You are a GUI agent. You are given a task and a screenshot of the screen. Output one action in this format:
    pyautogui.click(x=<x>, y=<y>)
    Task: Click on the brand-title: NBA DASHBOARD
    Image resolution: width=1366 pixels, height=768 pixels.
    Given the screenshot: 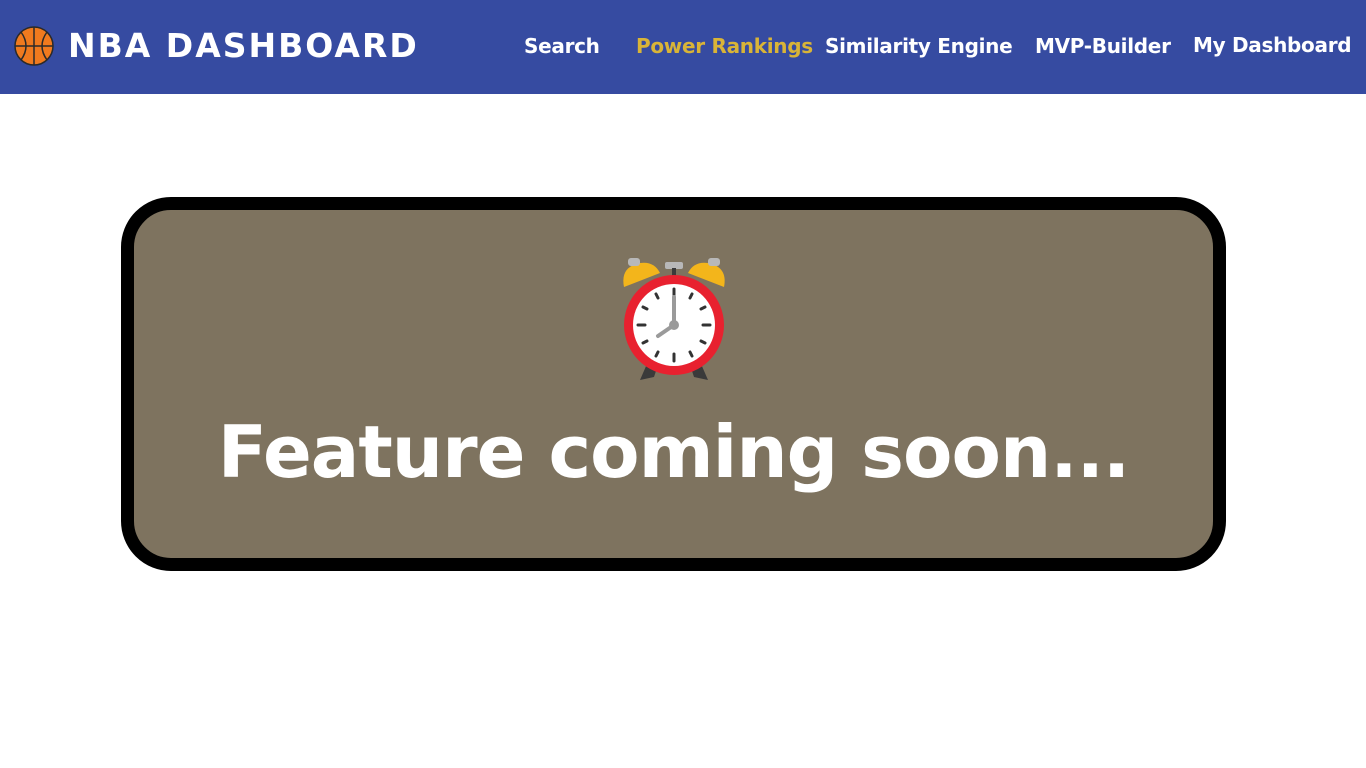 What is the action you would take?
    pyautogui.click(x=243, y=45)
    